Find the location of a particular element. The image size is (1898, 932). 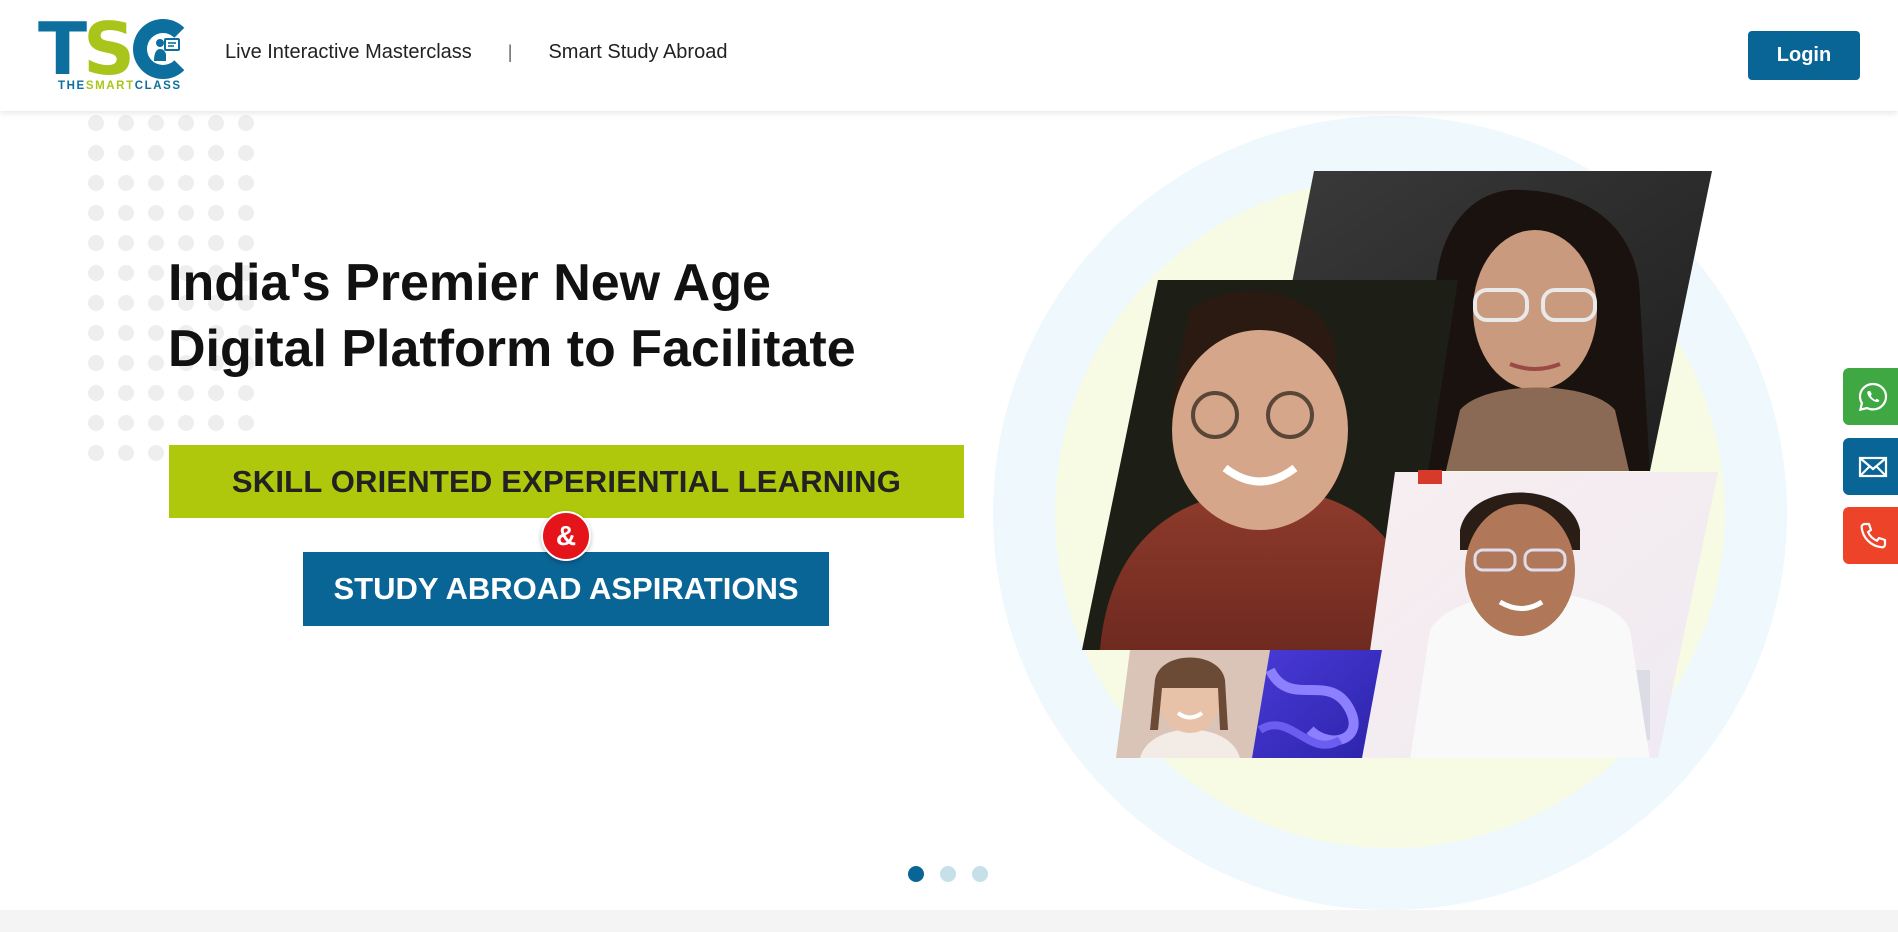

tsc-logo: T S THESMARTCLASS is located at coordinates (118, 50).